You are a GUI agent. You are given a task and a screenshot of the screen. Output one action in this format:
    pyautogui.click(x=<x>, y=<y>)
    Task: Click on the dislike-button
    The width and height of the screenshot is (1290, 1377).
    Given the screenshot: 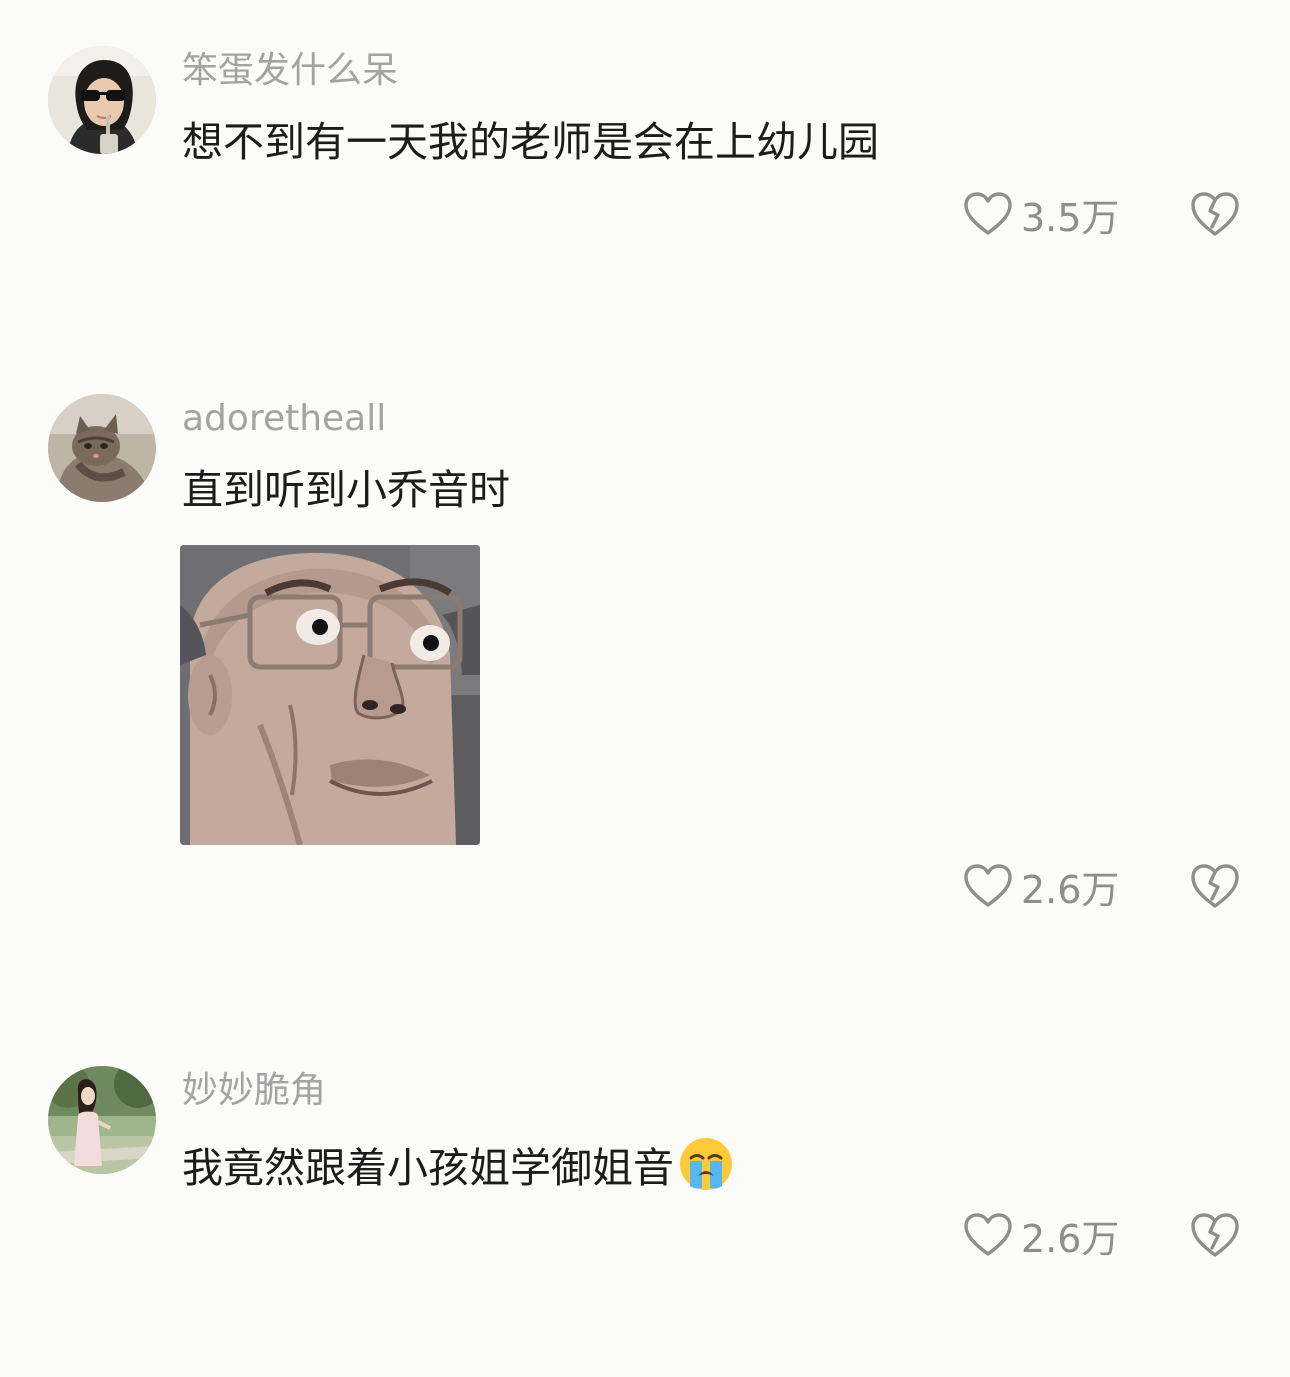 What is the action you would take?
    pyautogui.click(x=1215, y=1237)
    